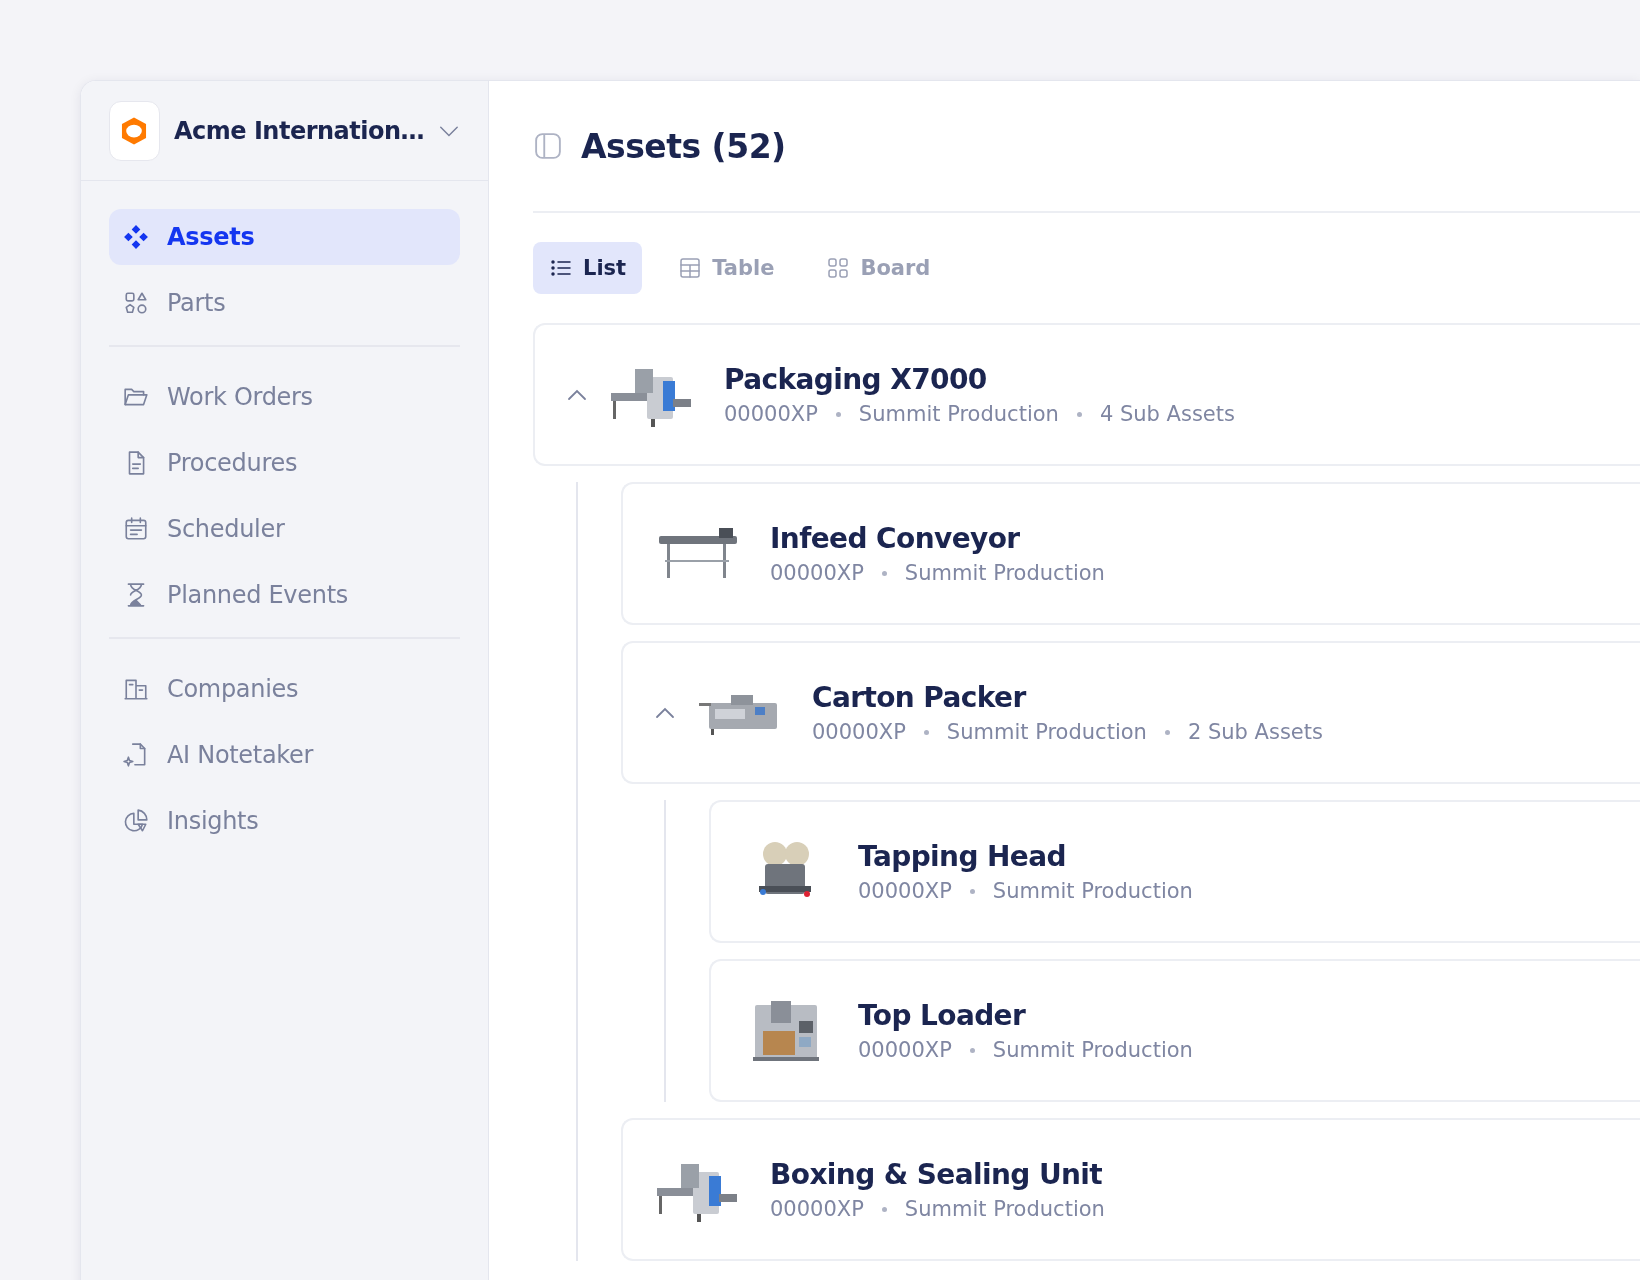 This screenshot has height=1280, width=1640. Describe the element at coordinates (284, 755) in the screenshot. I see `nav-item: AI Notetaker` at that location.